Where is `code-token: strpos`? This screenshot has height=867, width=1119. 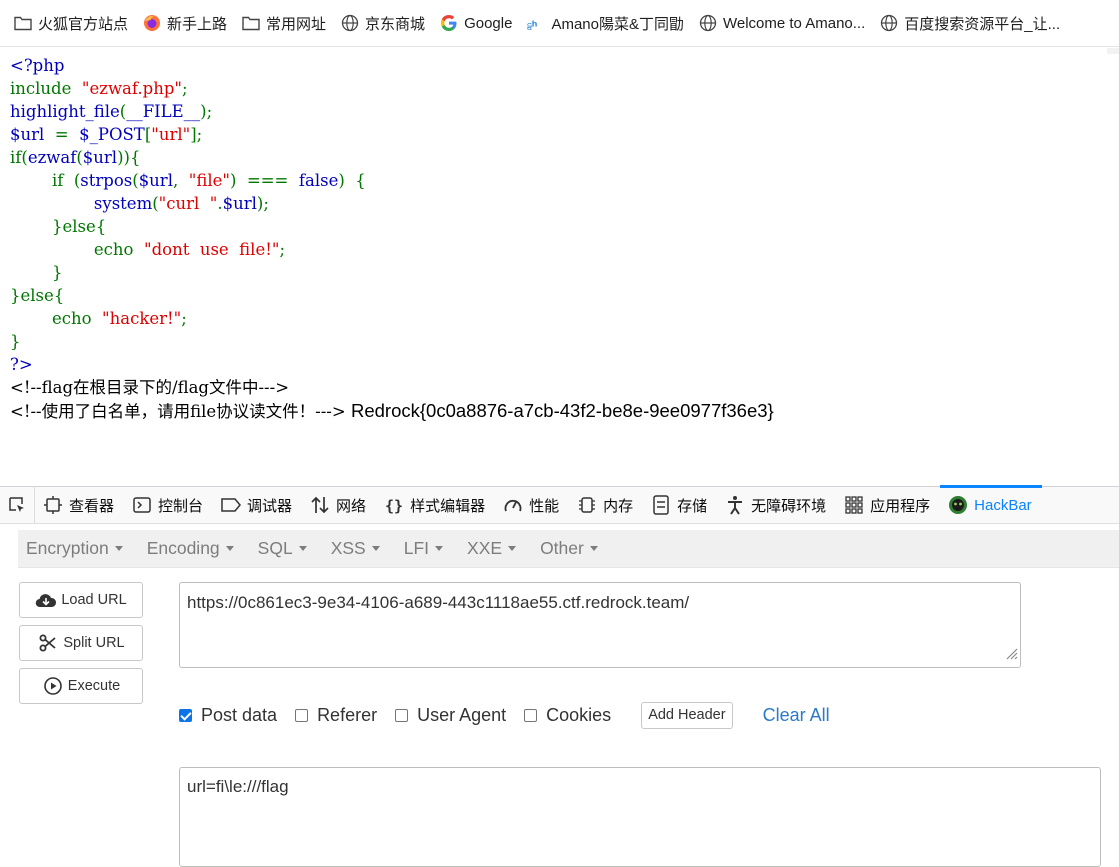
code-token: strpos is located at coordinates (106, 180).